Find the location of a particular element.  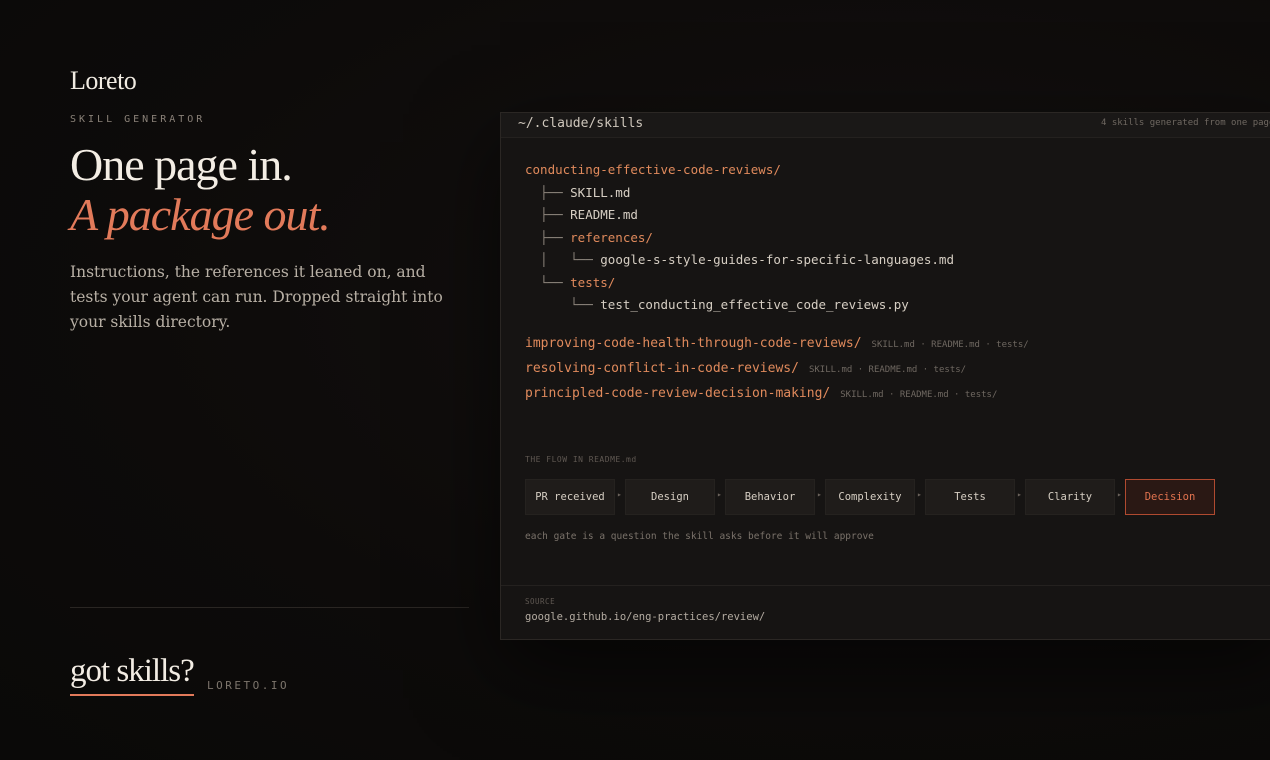

source-url: google.github.io/eng-practices/review/ is located at coordinates (645, 617).